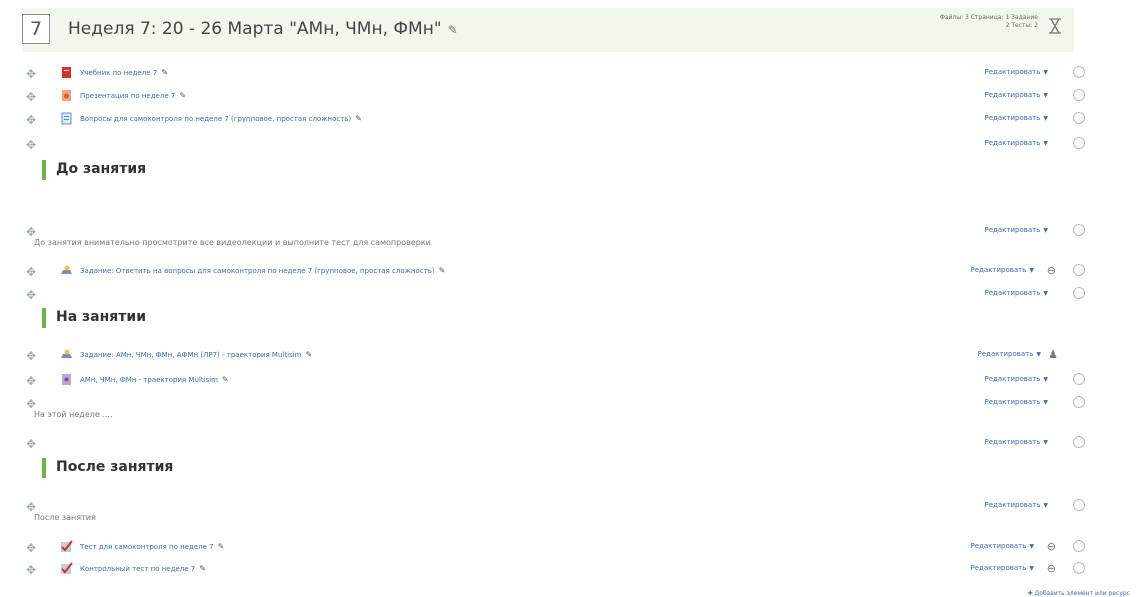 This screenshot has height=597, width=1136. I want to click on week-title: Неделя 7: 20 - 26 Марта "АМн, ЧМн, ФМн" ✎, so click(263, 29).